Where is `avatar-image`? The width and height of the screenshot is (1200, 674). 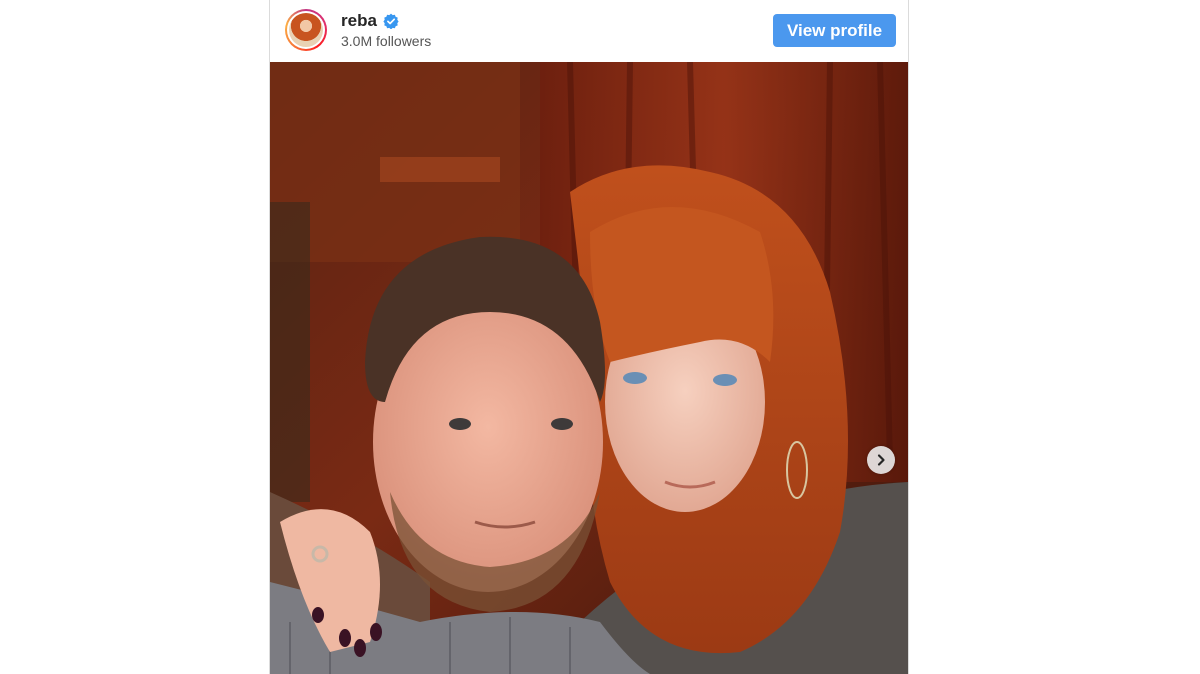
avatar-image is located at coordinates (306, 30).